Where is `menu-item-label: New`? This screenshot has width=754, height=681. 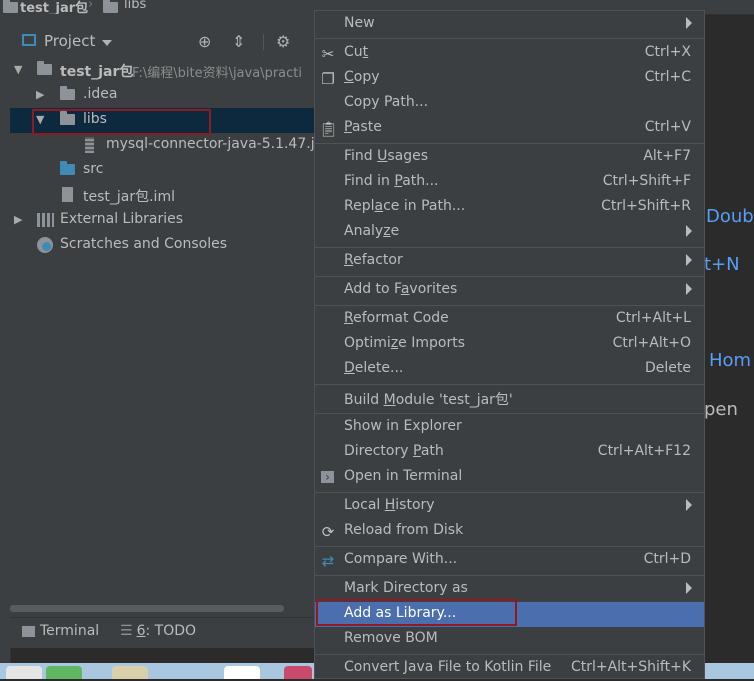
menu-item-label: New is located at coordinates (359, 23).